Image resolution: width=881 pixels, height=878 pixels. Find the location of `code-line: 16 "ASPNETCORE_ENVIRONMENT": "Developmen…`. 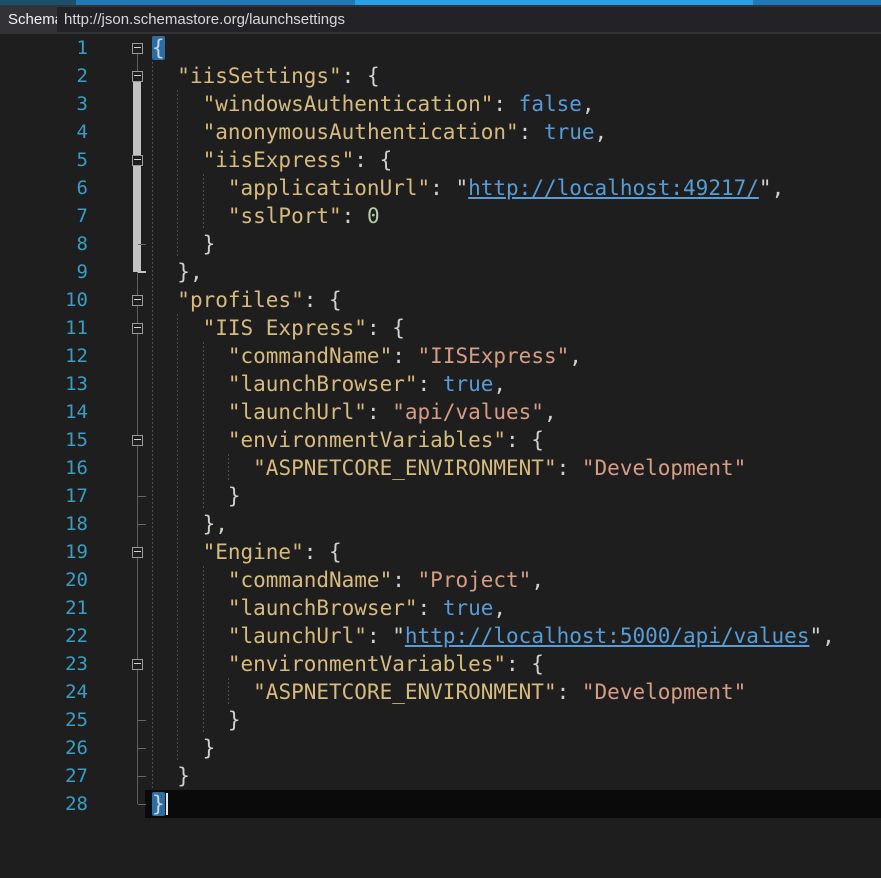

code-line: 16 "ASPNETCORE_ENVIRONMENT": "Developmen… is located at coordinates (440, 468).